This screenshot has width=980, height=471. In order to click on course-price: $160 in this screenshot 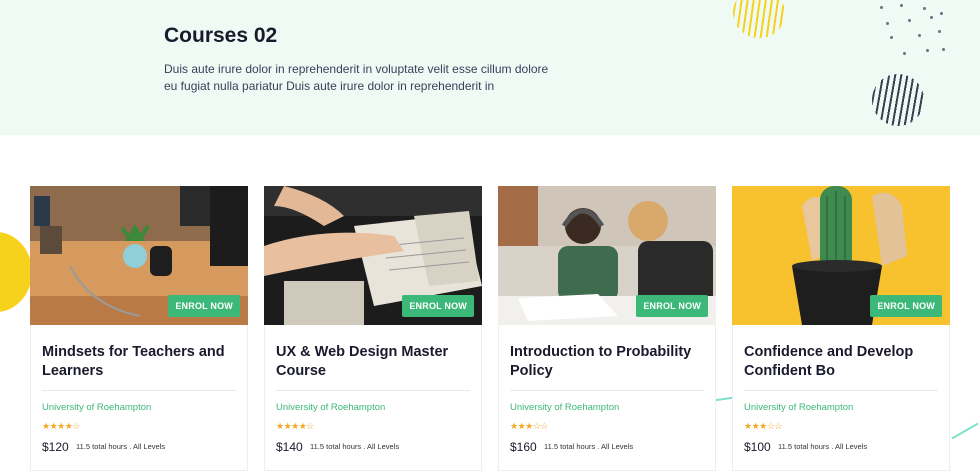, I will do `click(523, 447)`.